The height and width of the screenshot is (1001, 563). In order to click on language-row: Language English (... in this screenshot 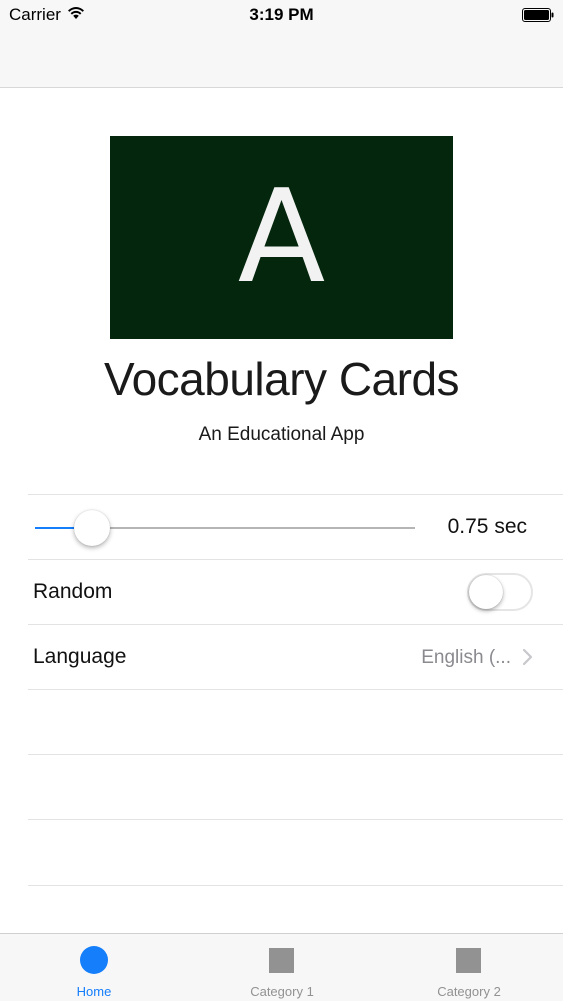, I will do `click(295, 657)`.